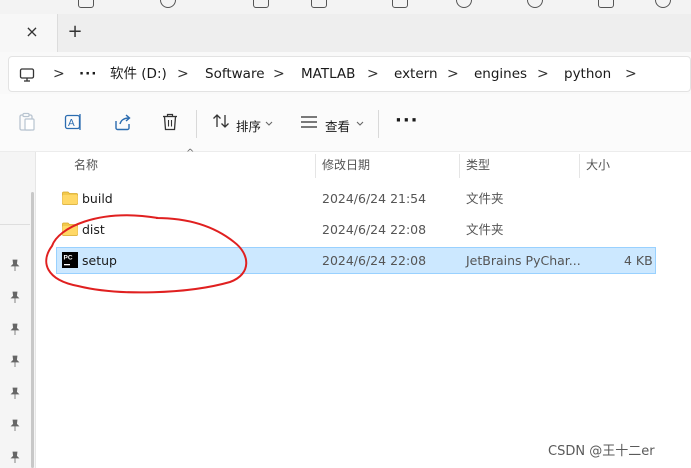 This screenshot has height=468, width=691. I want to click on share-button, so click(123, 124).